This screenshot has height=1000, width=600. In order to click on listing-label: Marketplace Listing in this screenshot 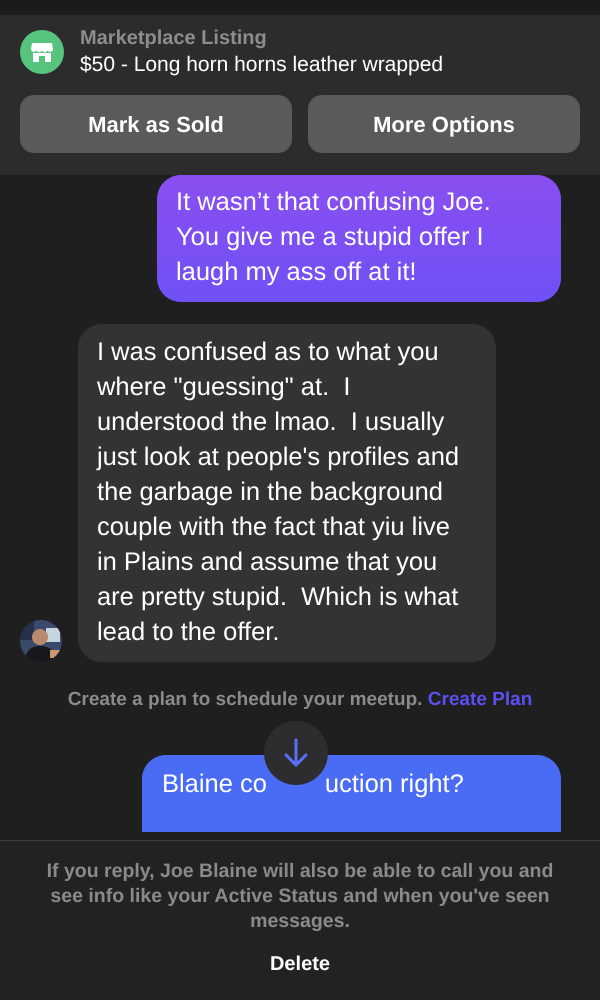, I will do `click(174, 38)`.